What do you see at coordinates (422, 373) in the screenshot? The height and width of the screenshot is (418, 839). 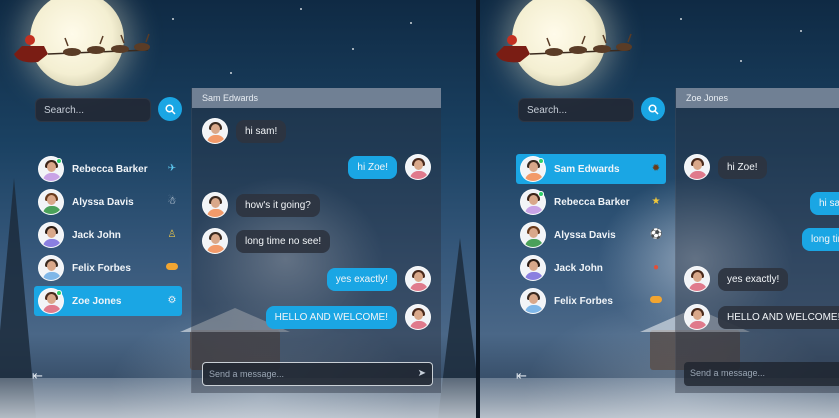 I see `send-icon: ➤` at bounding box center [422, 373].